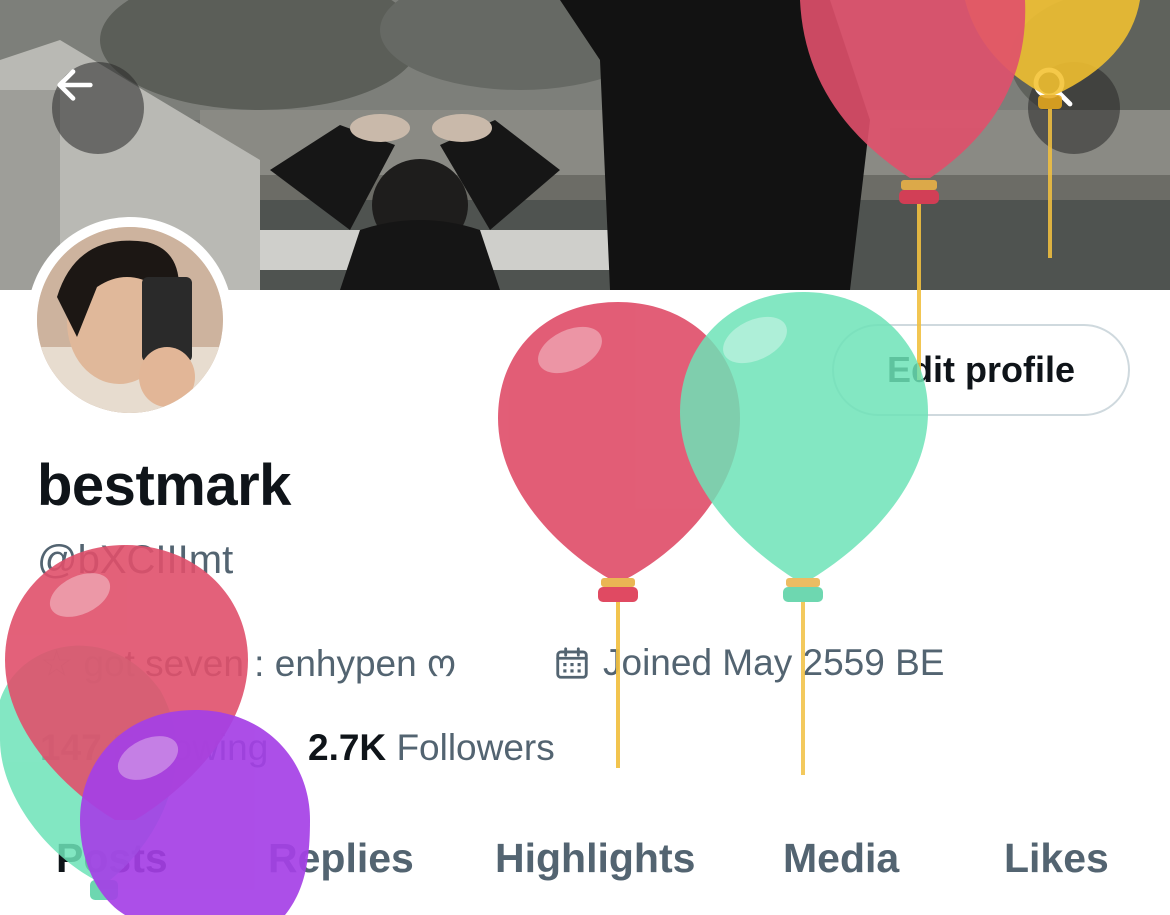 This screenshot has height=915, width=1170. I want to click on bio-line: ☆ got seven : enhypen ო, so click(248, 663).